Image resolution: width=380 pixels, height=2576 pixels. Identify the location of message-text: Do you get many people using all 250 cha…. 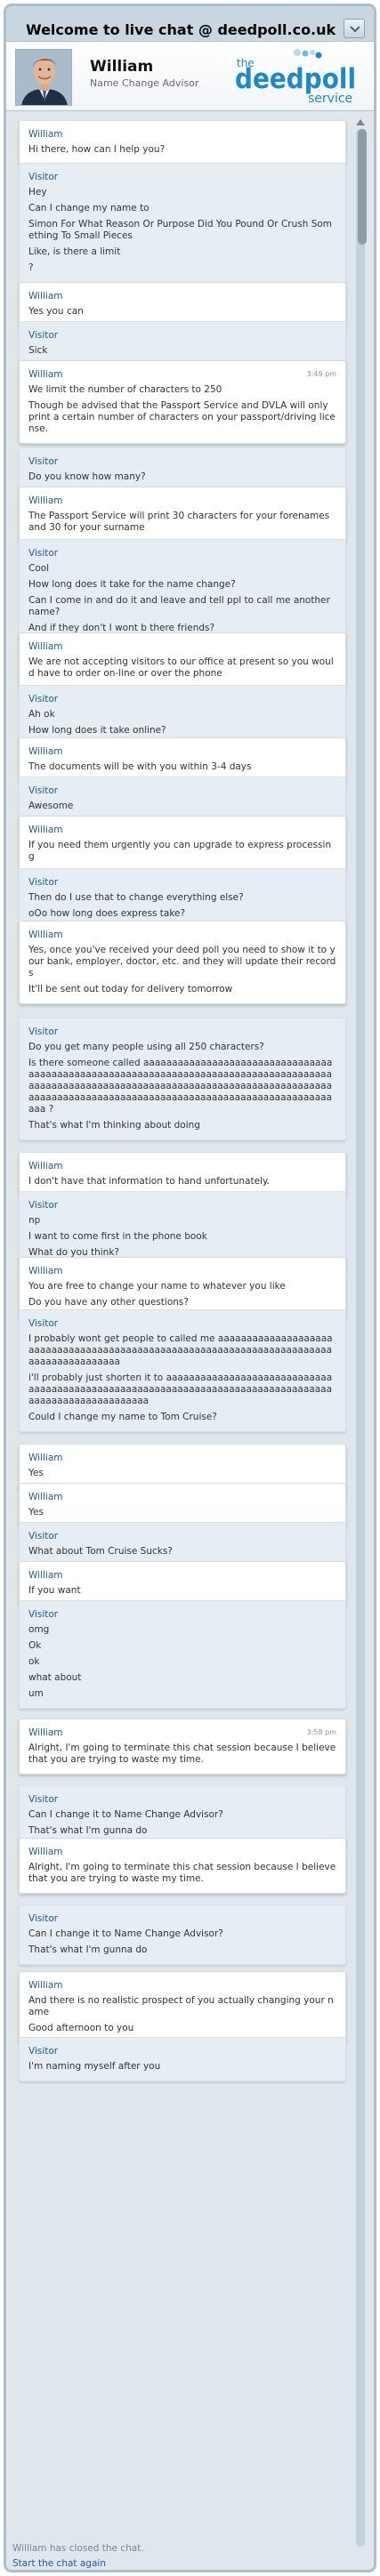
(146, 1047).